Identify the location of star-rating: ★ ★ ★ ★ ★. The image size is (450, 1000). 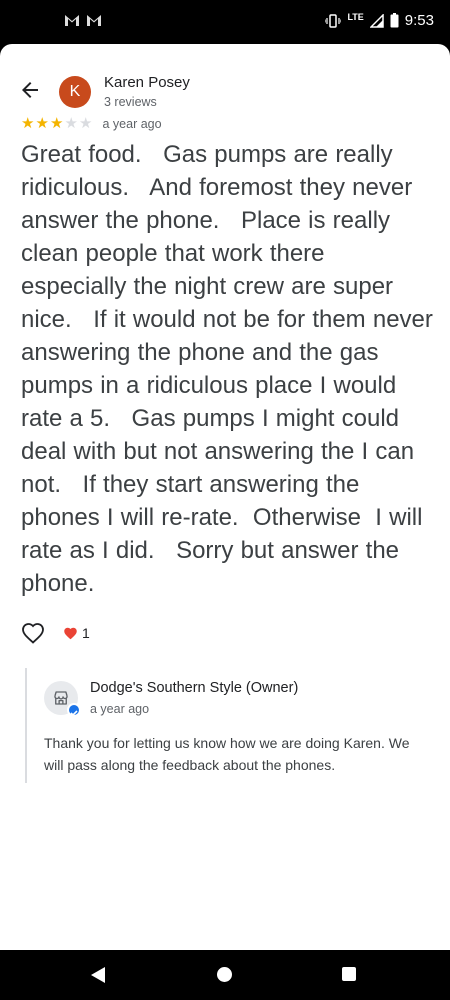
(57, 124).